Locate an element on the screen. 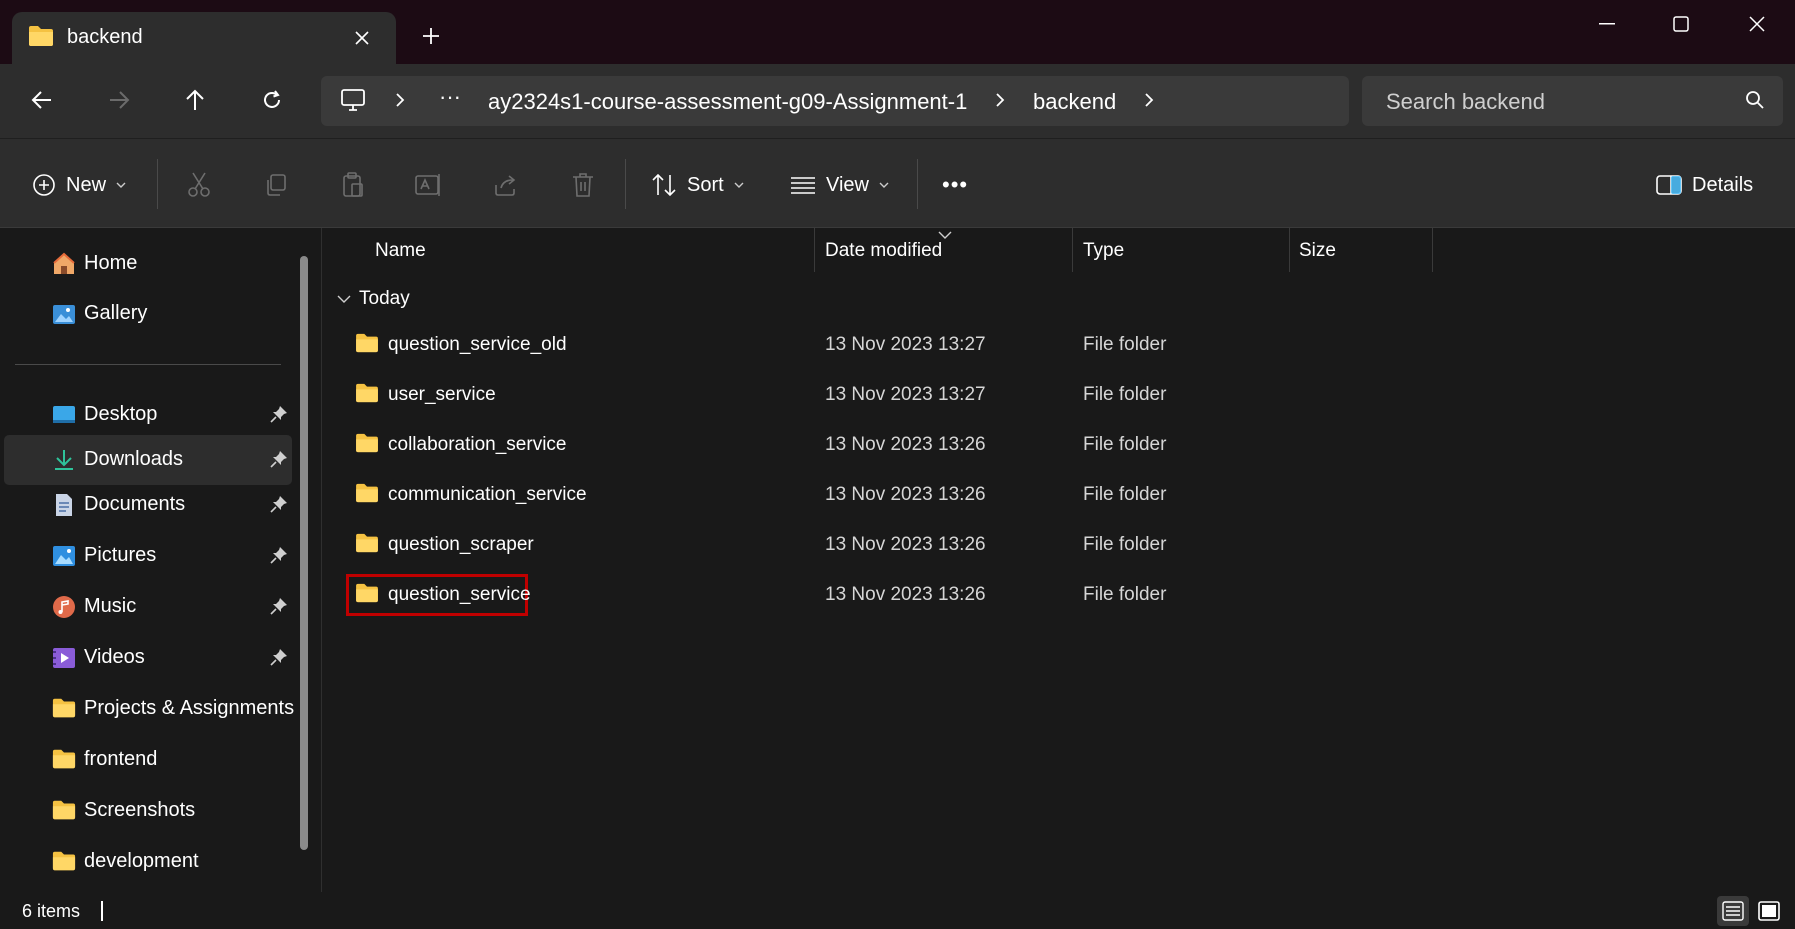  close-tab-icon is located at coordinates (362, 38).